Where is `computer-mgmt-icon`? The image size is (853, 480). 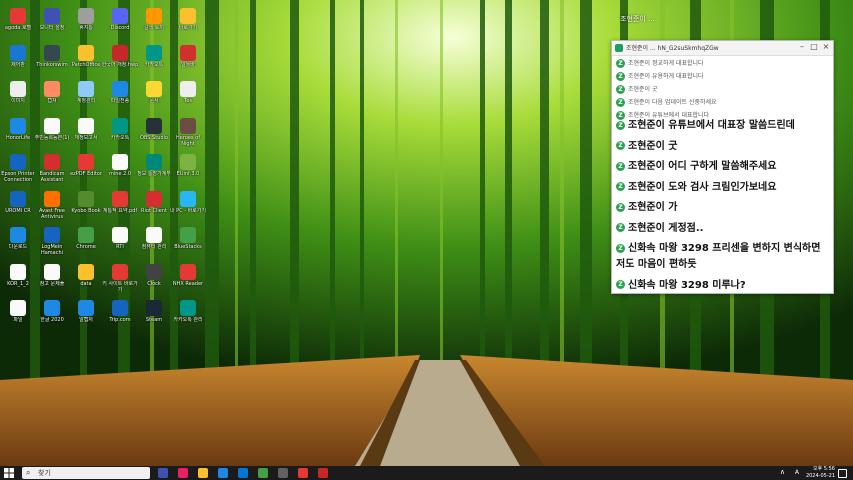
computer-mgmt-icon is located at coordinates (154, 235).